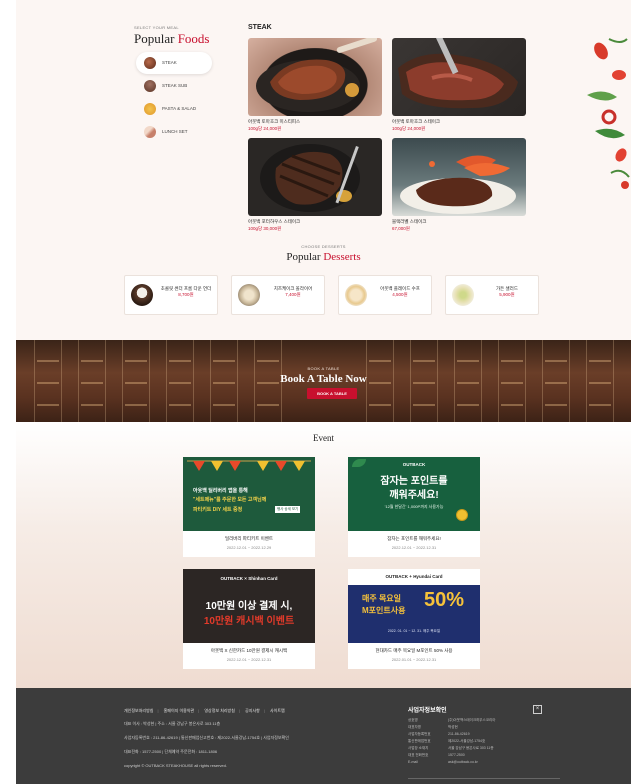  Describe the element at coordinates (172, 723) in the screenshot. I see `footer-ceo-address: 대표 이사 : 박성현 | 주소 : 서울 강남구 봉은사로 303 11층` at that location.